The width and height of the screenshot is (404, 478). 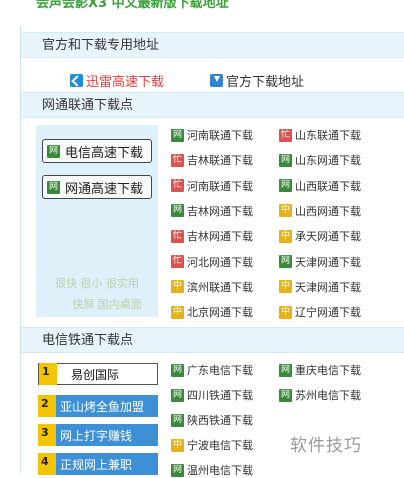 I want to click on download-link: 网天津网通下载, so click(x=320, y=262).